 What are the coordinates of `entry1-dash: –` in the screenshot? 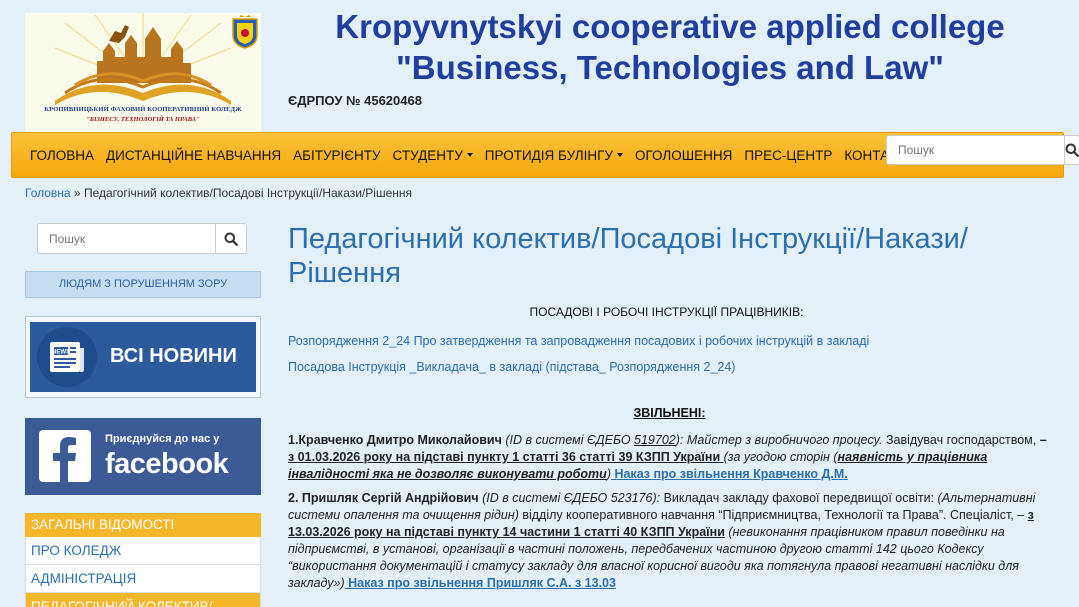 It's located at (1043, 440).